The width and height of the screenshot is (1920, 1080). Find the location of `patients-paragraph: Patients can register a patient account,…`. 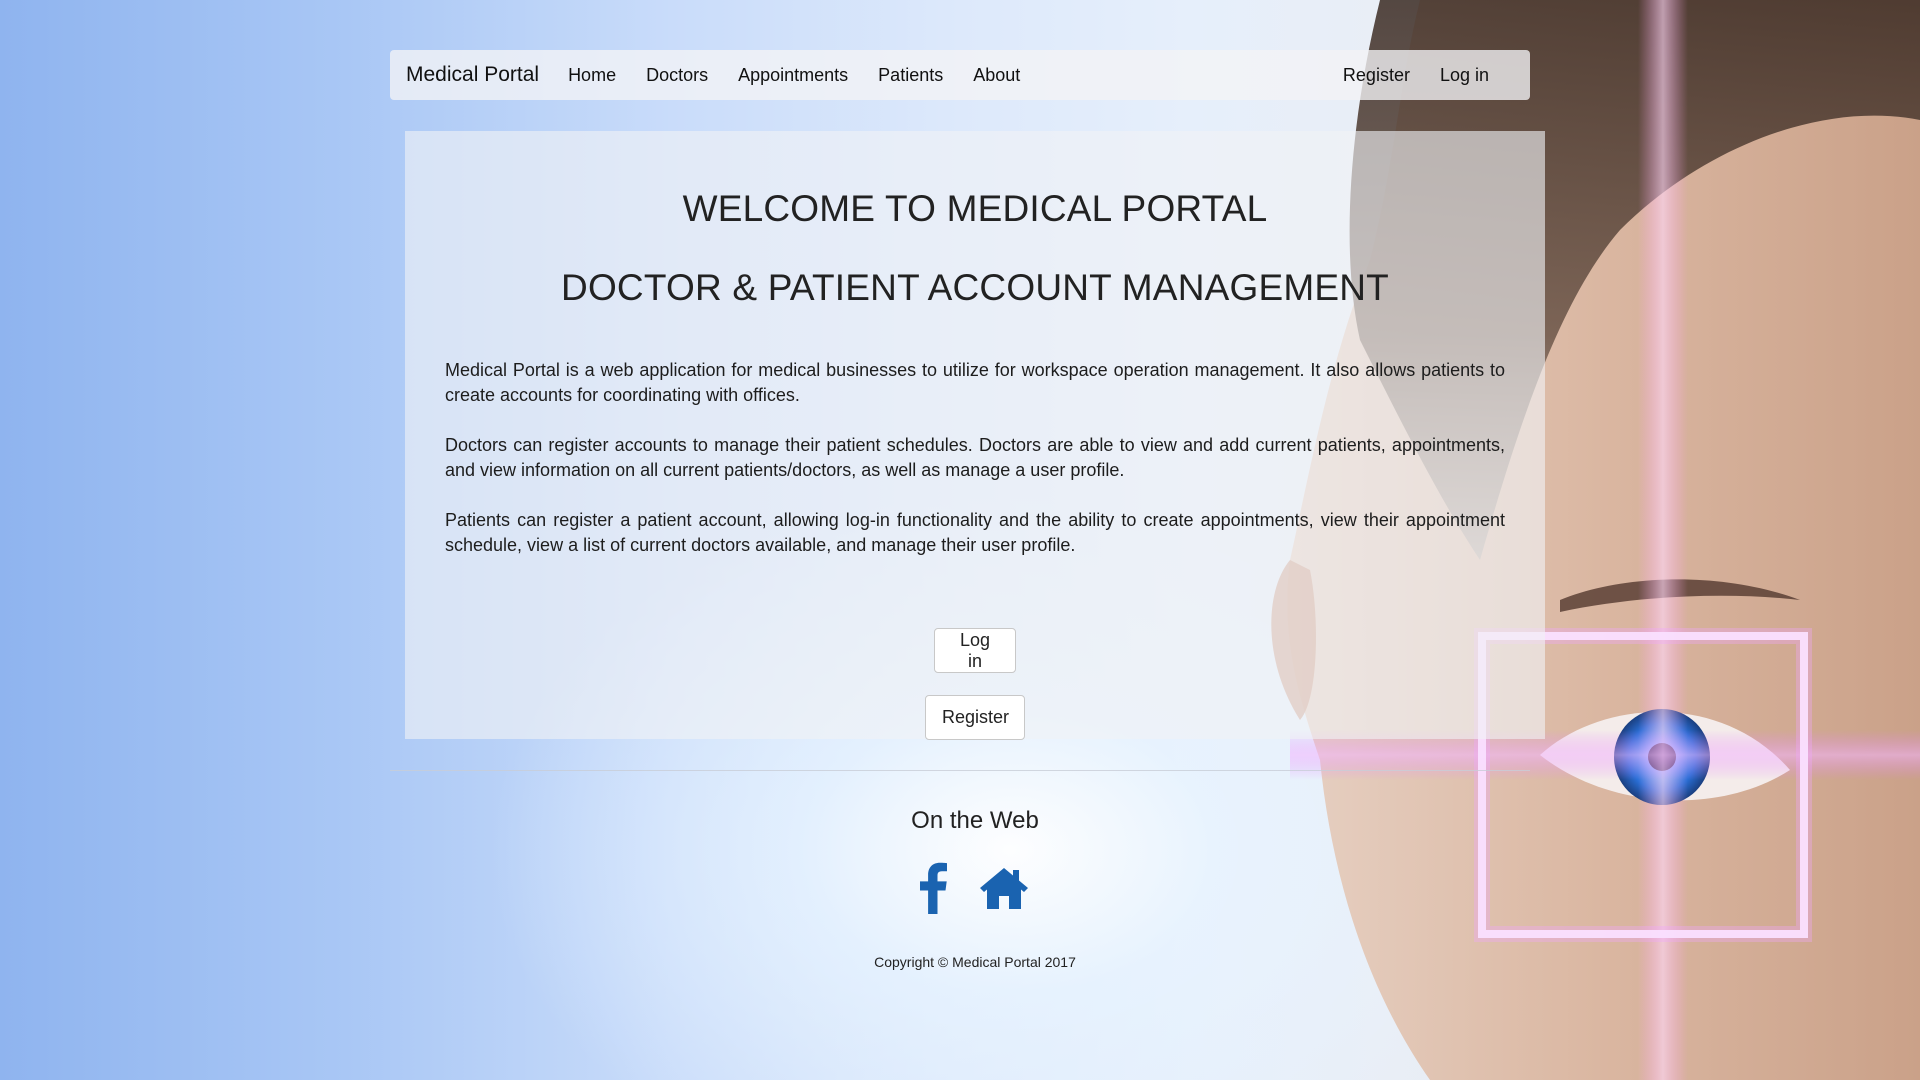

patients-paragraph: Patients can register a patient account,… is located at coordinates (975, 532).